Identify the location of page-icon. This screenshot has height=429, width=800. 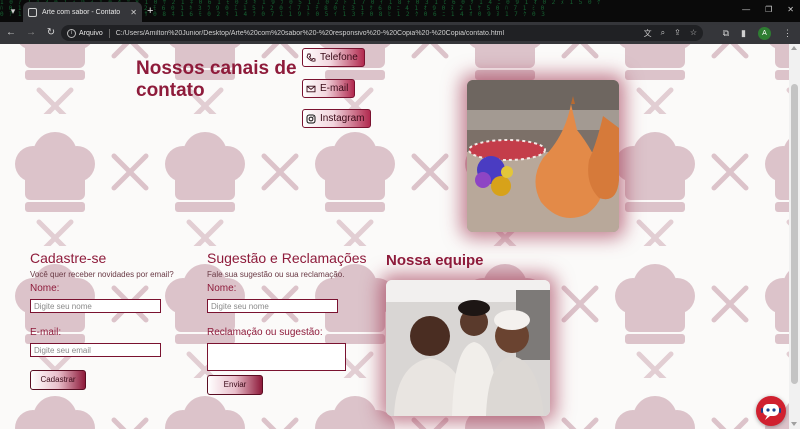
(32, 12).